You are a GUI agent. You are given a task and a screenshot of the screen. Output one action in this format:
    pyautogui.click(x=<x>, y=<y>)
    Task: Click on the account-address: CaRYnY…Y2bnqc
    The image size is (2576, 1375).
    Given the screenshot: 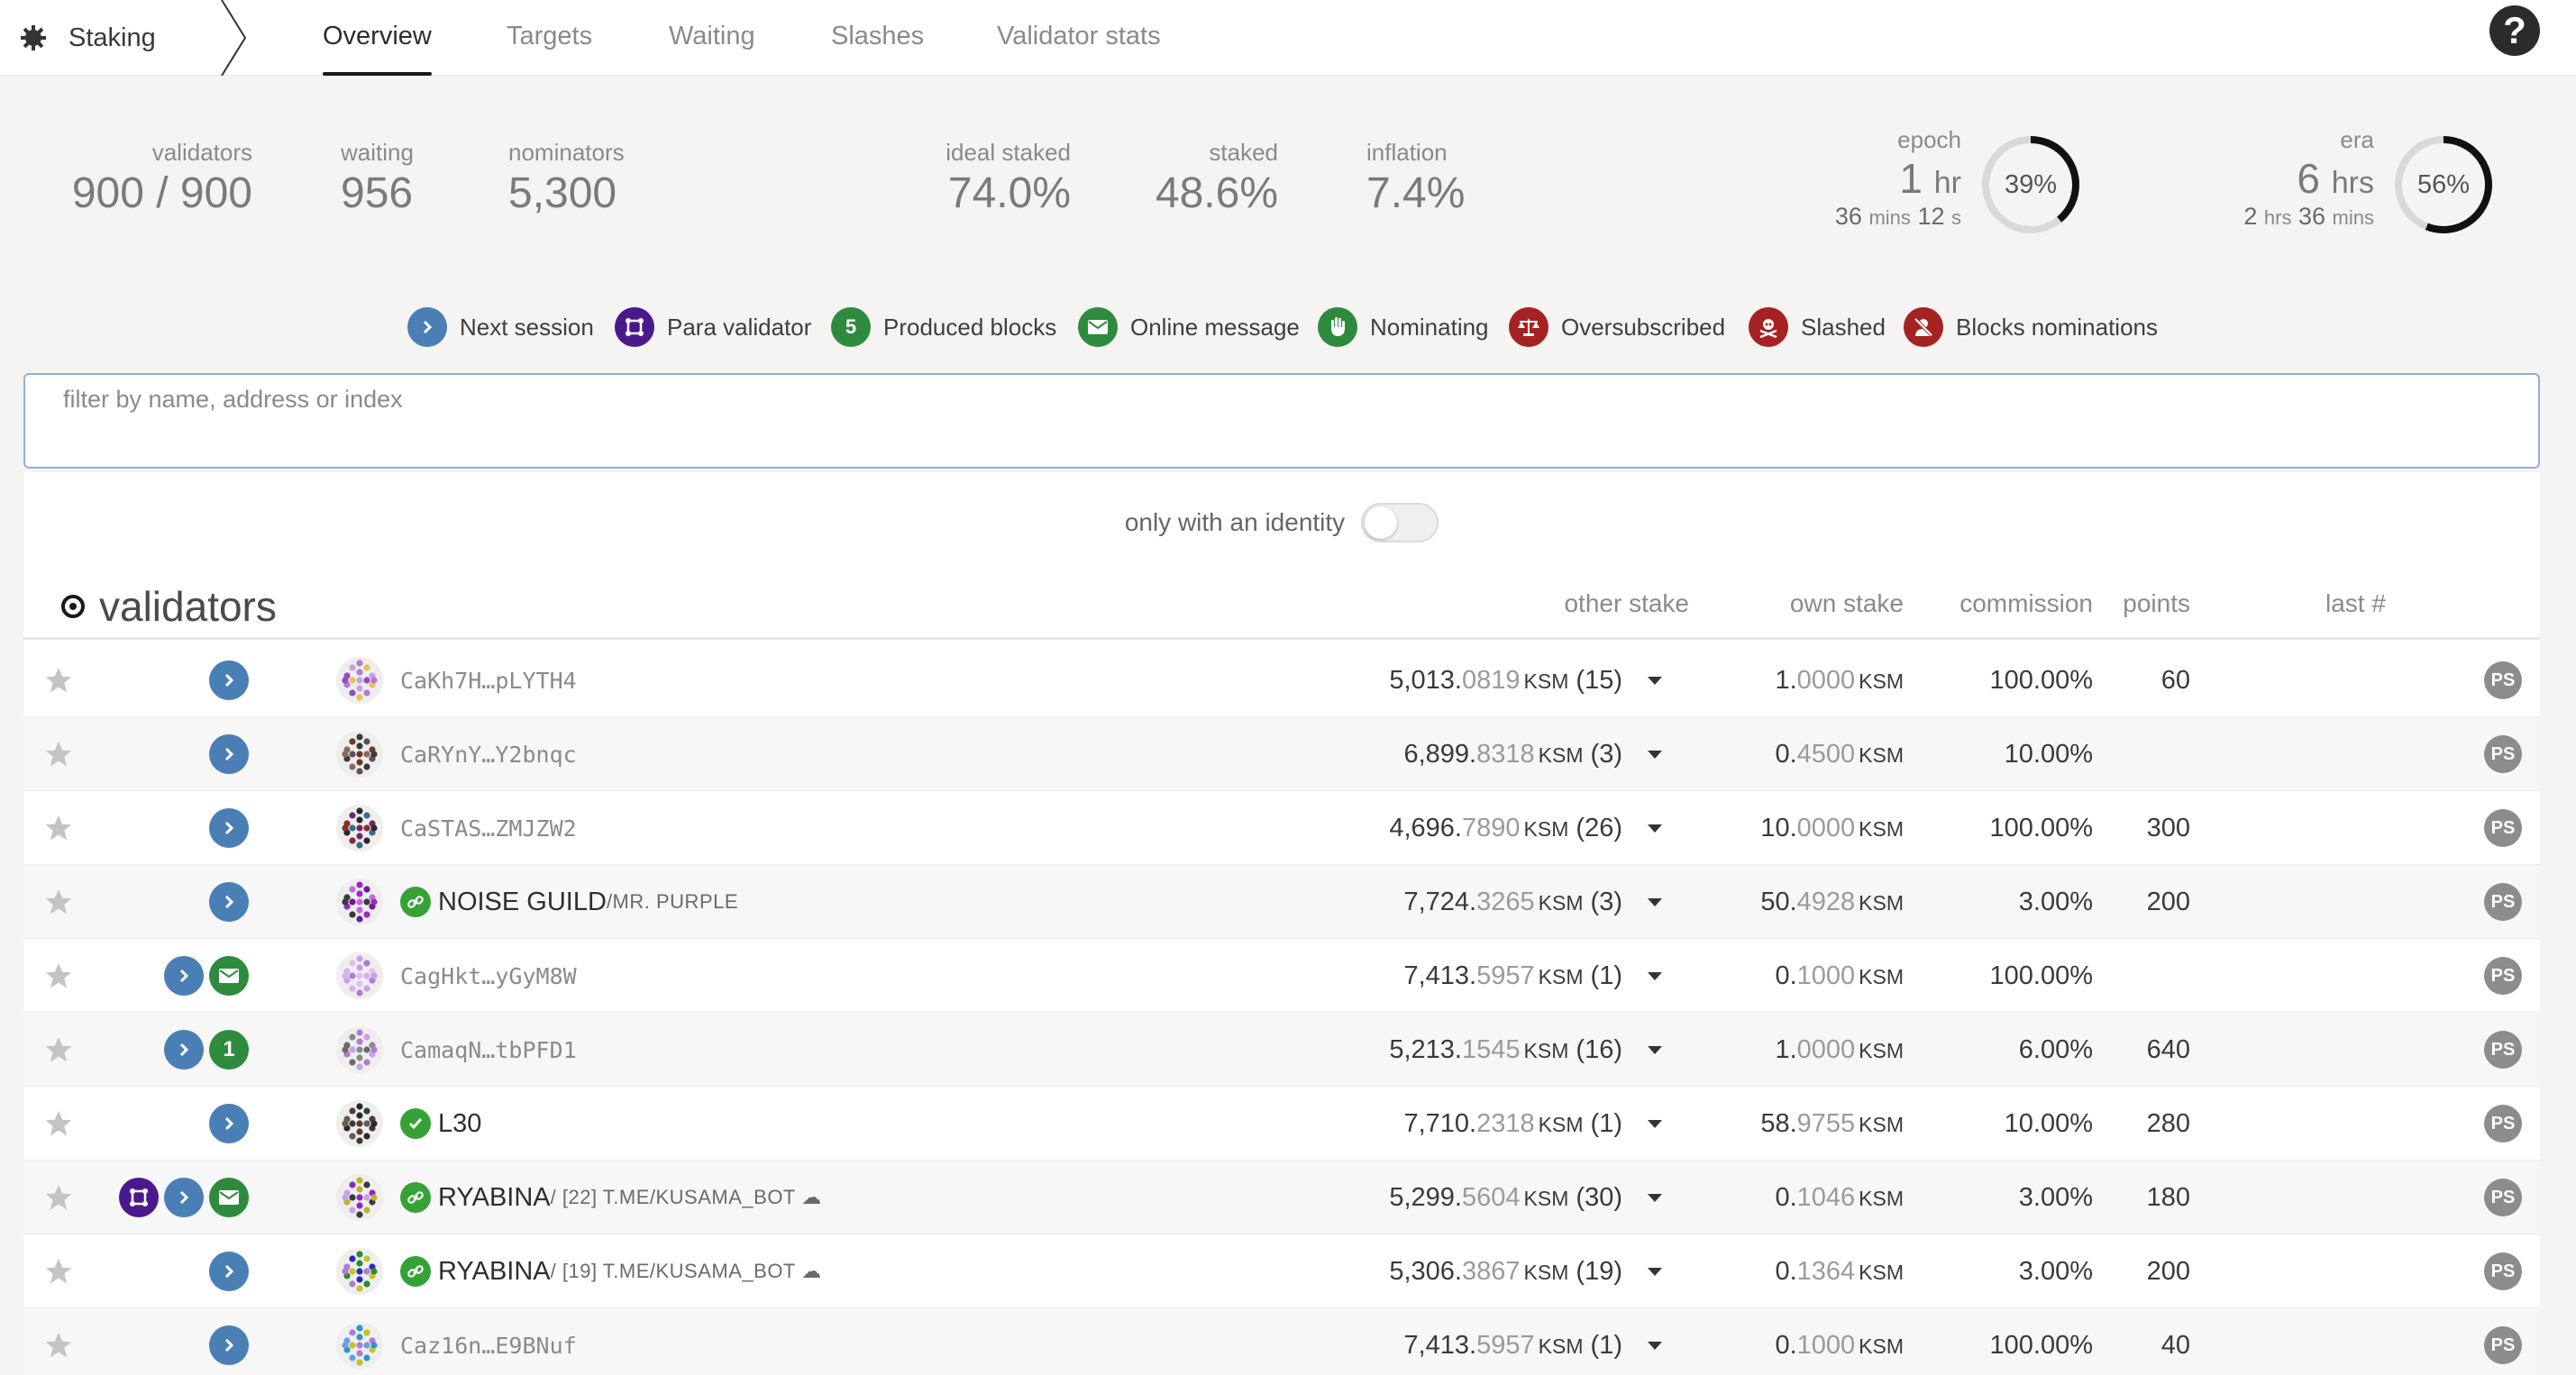 What is the action you would take?
    pyautogui.click(x=489, y=755)
    